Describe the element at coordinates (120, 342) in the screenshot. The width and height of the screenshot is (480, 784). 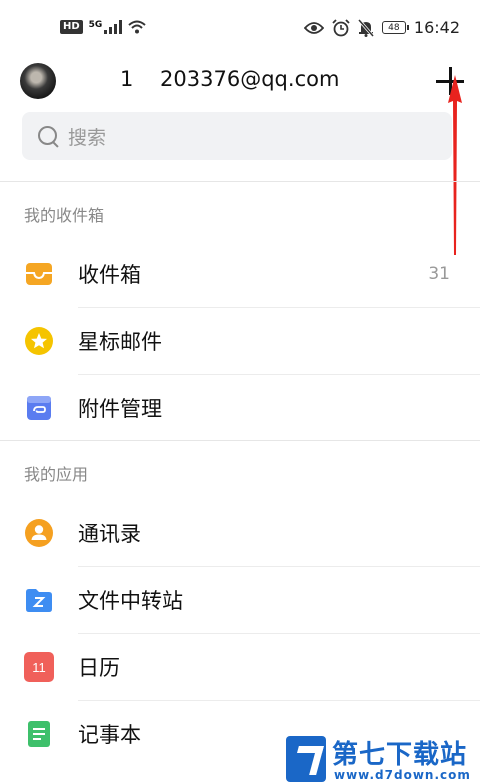
I see `list-item-label: 星标邮件` at that location.